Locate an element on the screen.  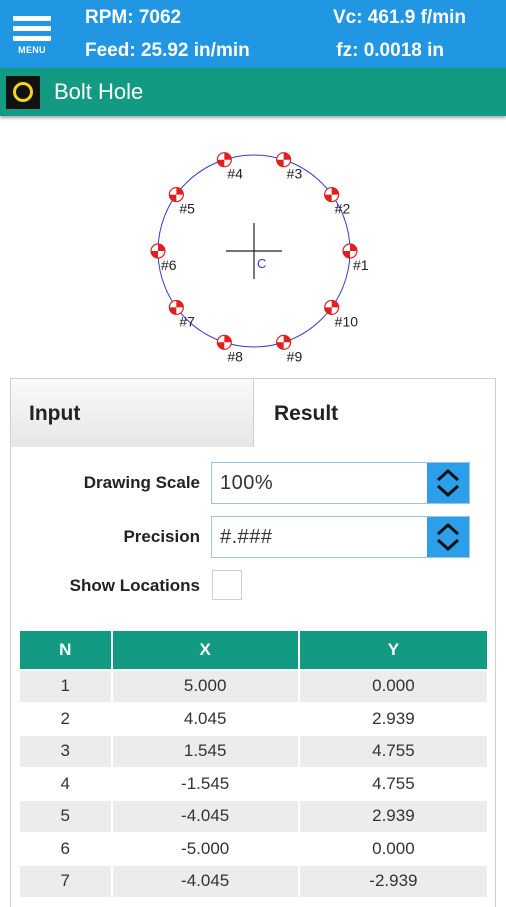
menu-label: MENU is located at coordinates (32, 50).